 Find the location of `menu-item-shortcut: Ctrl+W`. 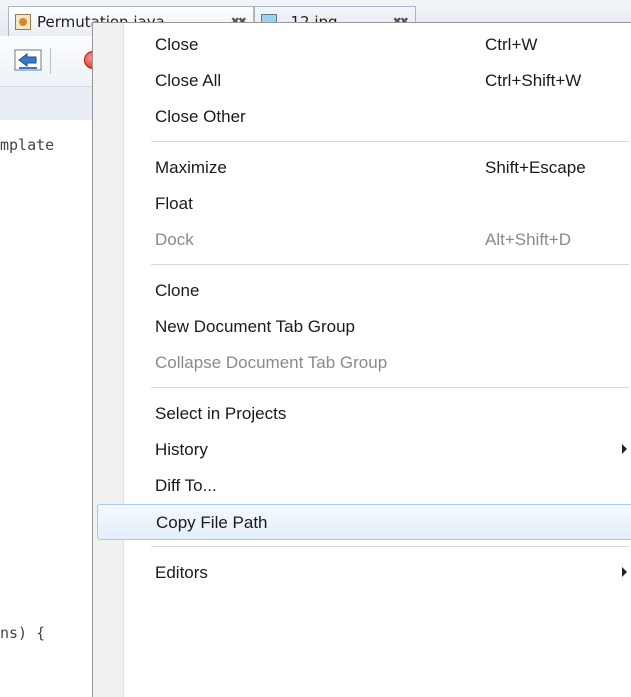

menu-item-shortcut: Ctrl+W is located at coordinates (511, 44).